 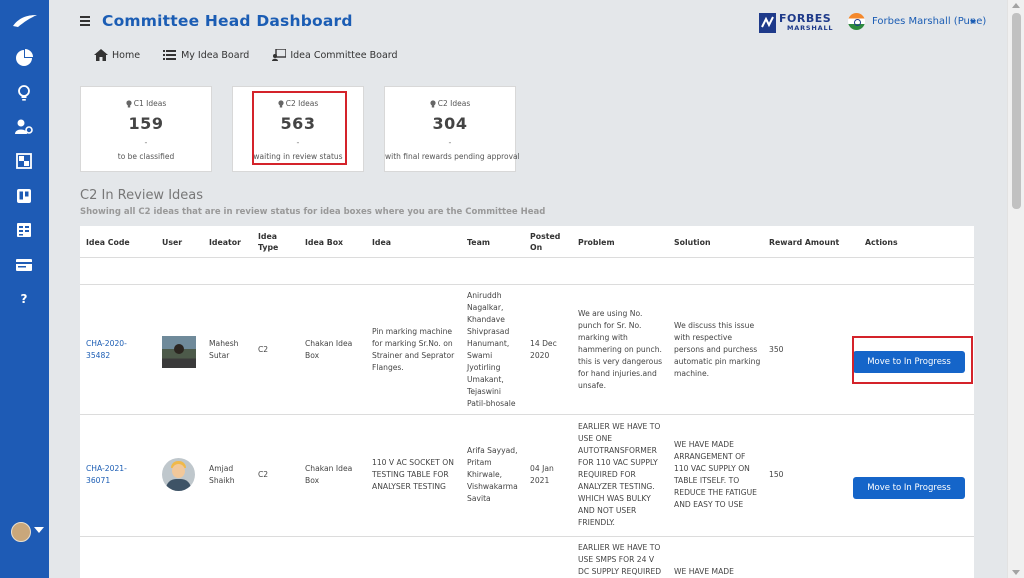 What do you see at coordinates (24, 230) in the screenshot?
I see `grid-icon` at bounding box center [24, 230].